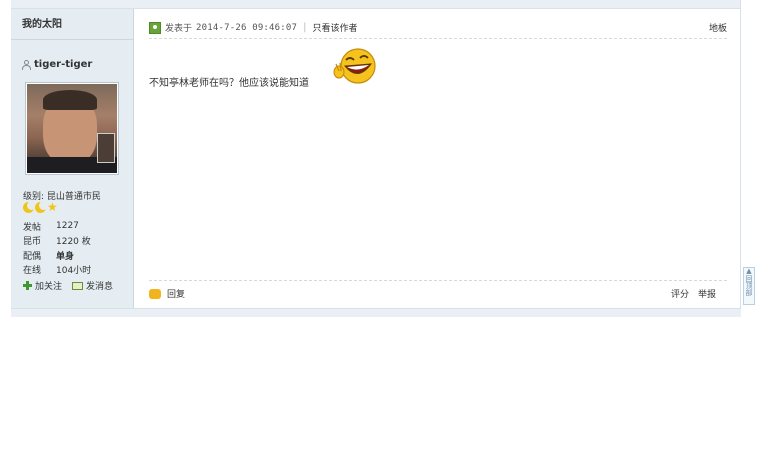  Describe the element at coordinates (155, 293) in the screenshot. I see `reply-icon` at that location.